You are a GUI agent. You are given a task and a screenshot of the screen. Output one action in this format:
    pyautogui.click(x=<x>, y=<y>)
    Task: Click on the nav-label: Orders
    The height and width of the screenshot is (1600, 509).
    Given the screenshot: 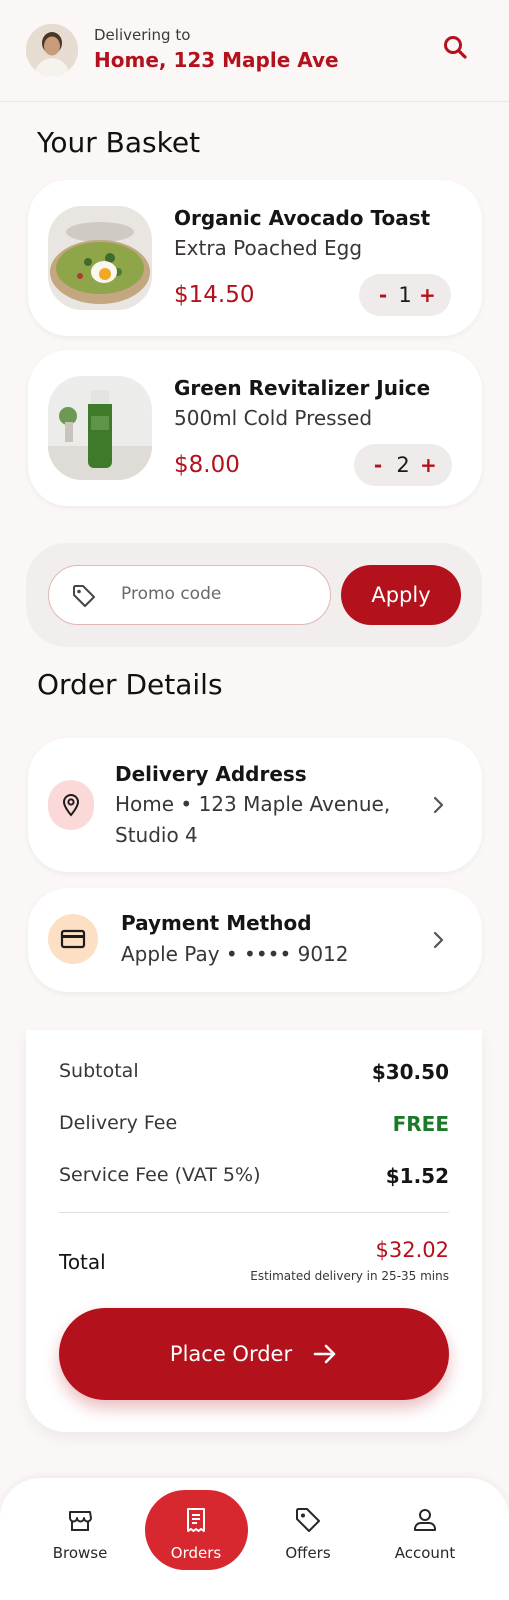 What is the action you would take?
    pyautogui.click(x=196, y=1553)
    